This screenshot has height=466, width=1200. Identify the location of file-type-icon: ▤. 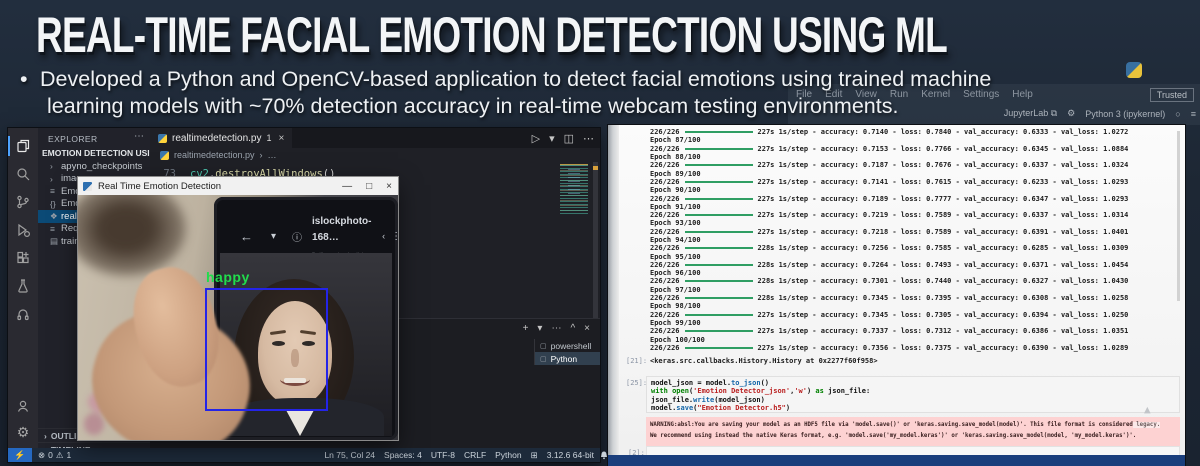
(54, 240).